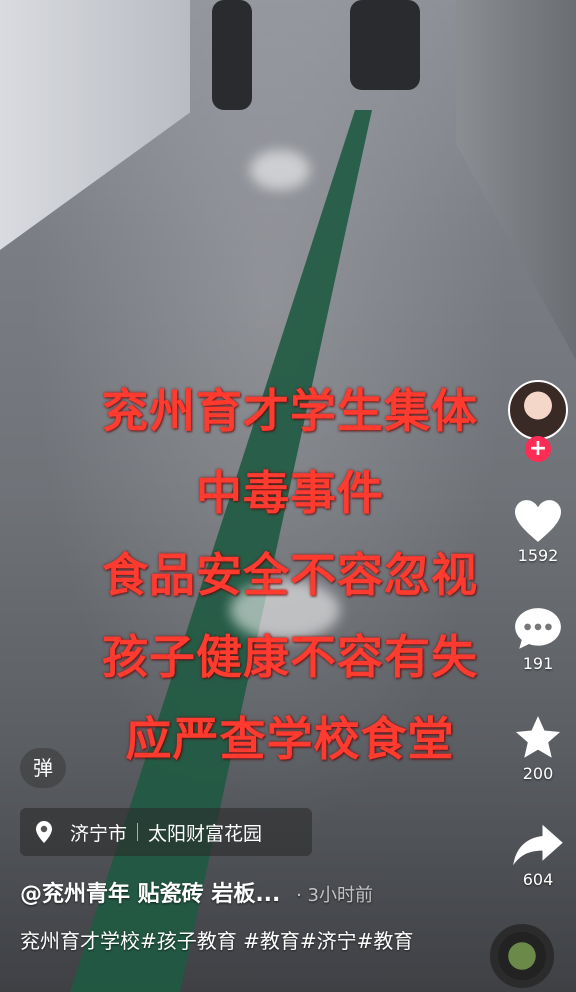  What do you see at coordinates (538, 410) in the screenshot?
I see `author-avatar` at bounding box center [538, 410].